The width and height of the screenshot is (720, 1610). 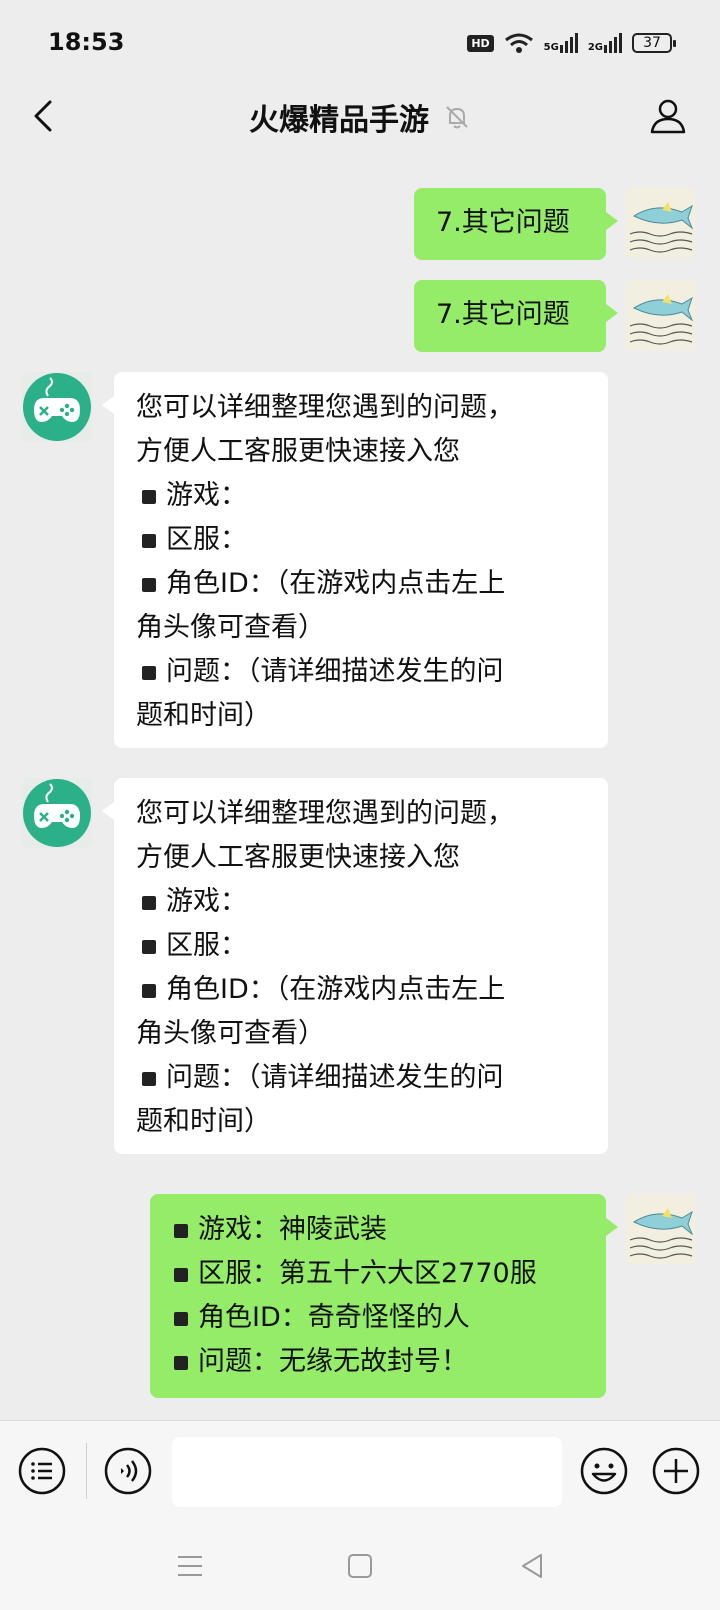 I want to click on hd-badge: HD, so click(x=480, y=43).